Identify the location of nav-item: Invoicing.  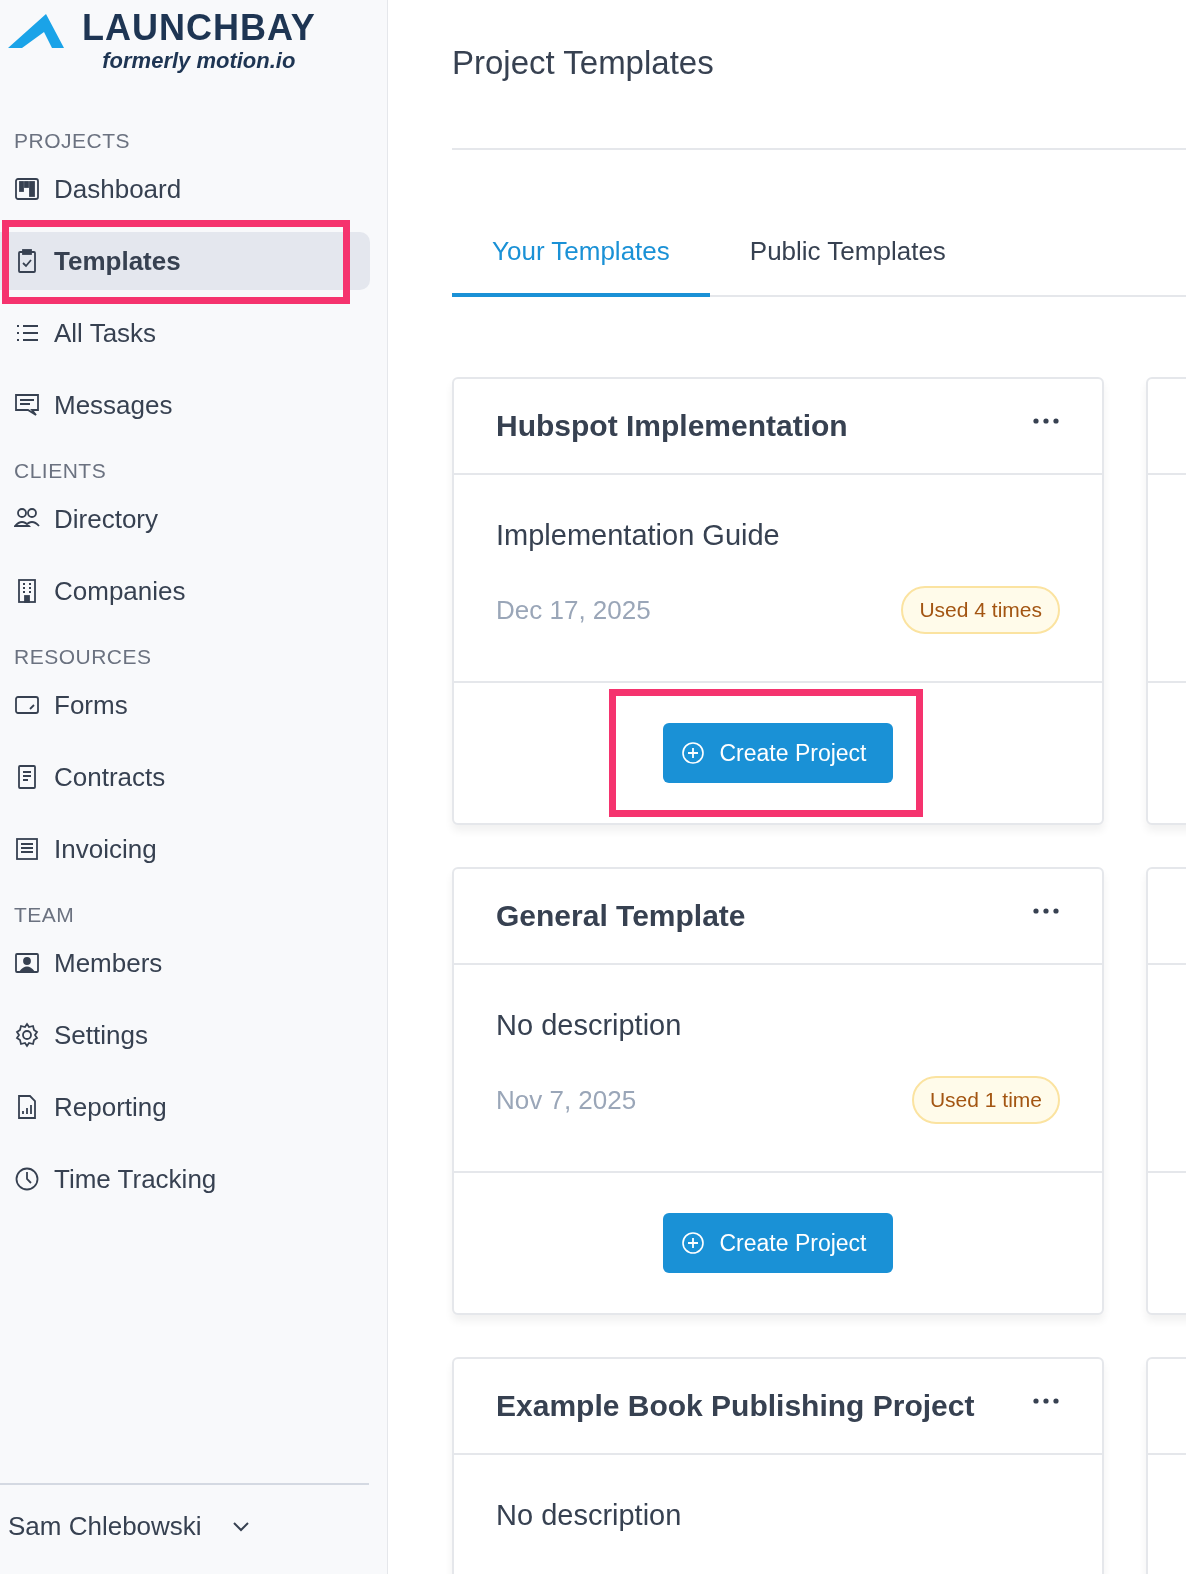
(192, 849).